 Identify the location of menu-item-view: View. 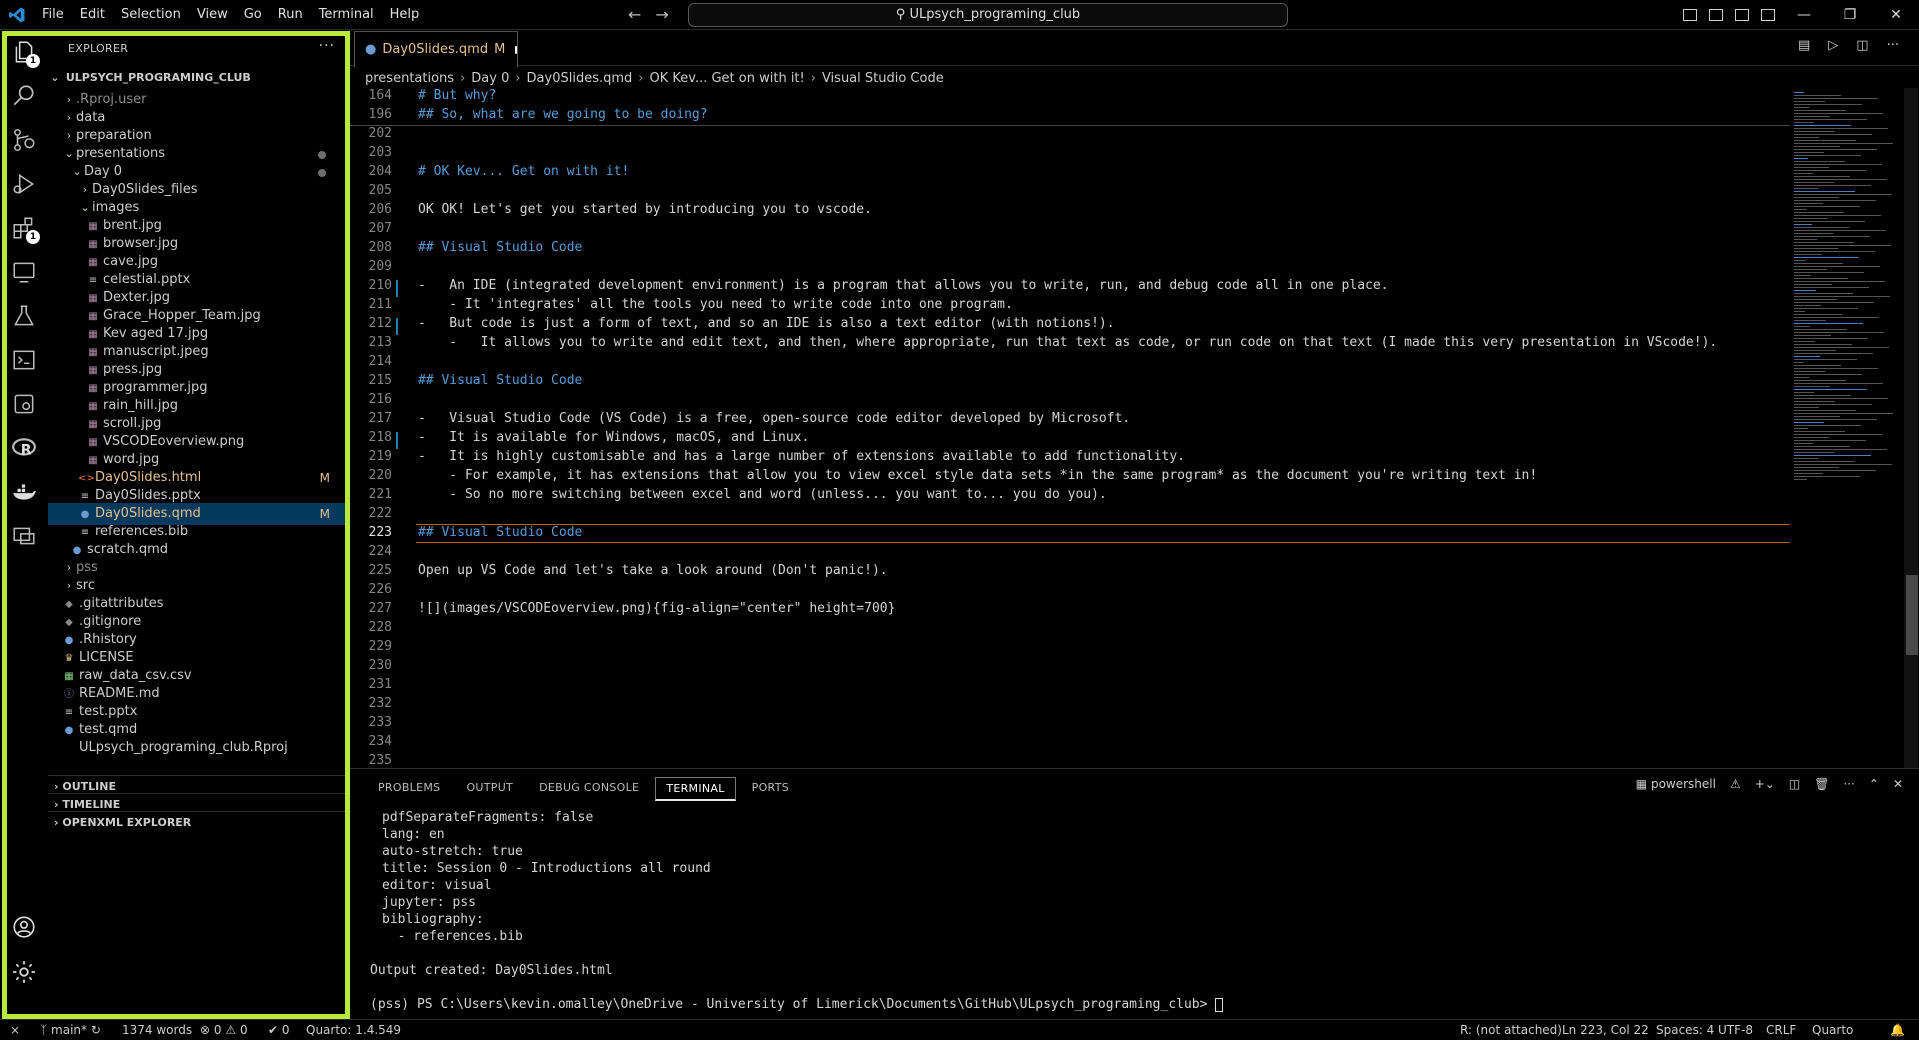
(212, 15).